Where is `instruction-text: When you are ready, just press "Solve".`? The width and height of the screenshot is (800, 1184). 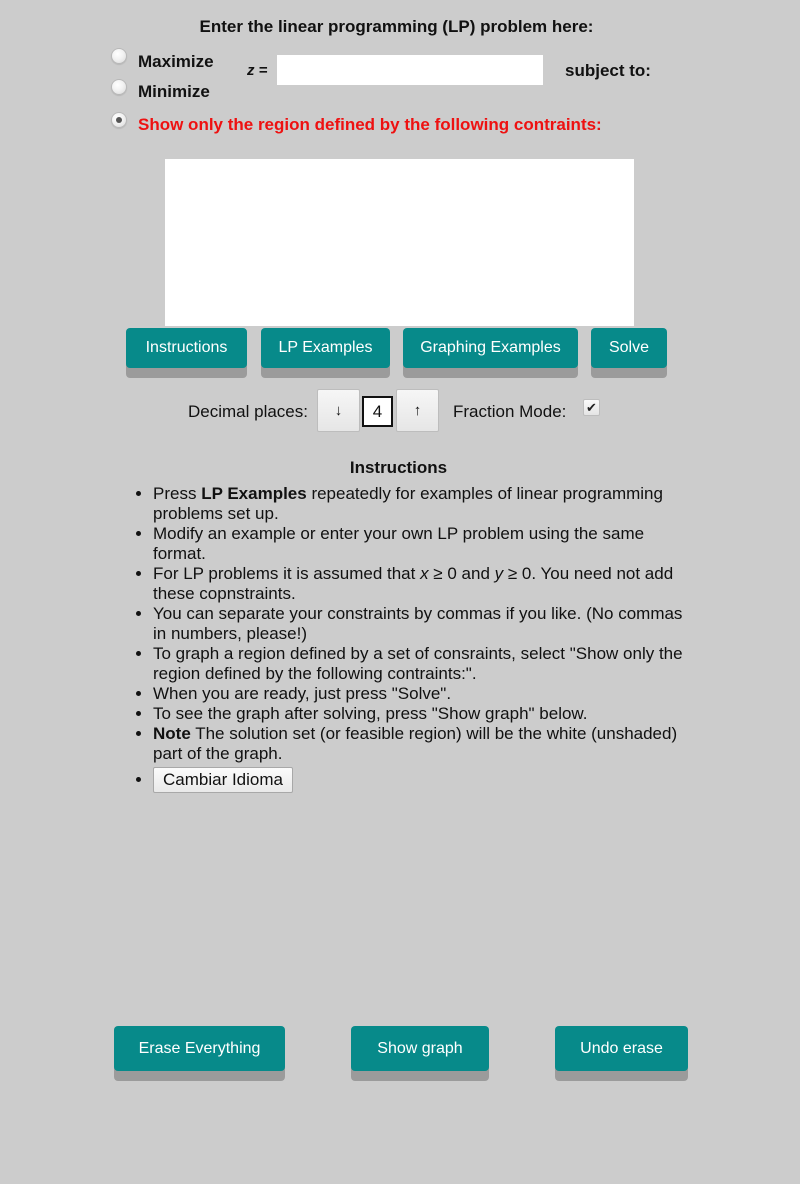 instruction-text: When you are ready, just press "Solve". is located at coordinates (302, 693).